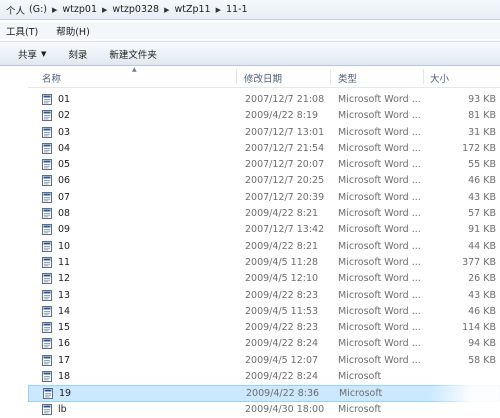  What do you see at coordinates (263, 78) in the screenshot?
I see `column-header-date: 修改日期` at bounding box center [263, 78].